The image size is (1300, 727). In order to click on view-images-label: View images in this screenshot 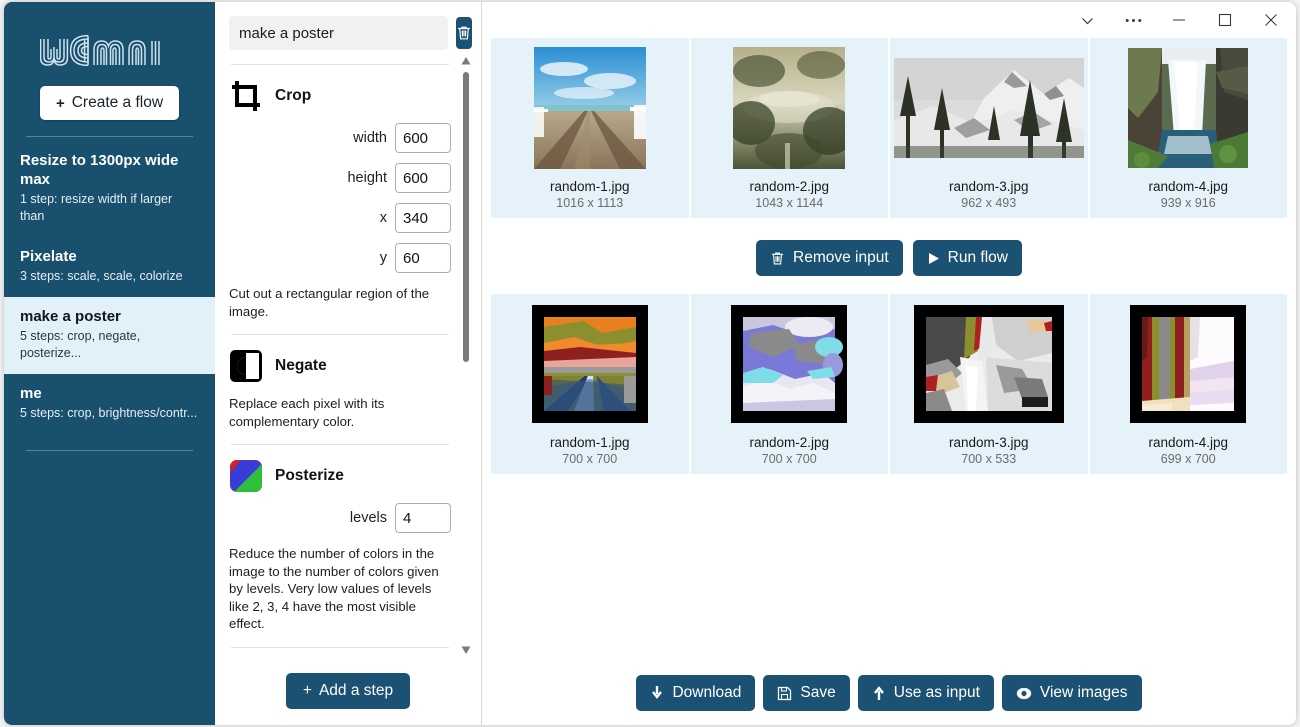, I will do `click(1083, 692)`.